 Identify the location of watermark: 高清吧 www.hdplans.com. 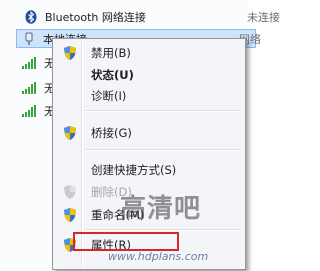
(158, 228).